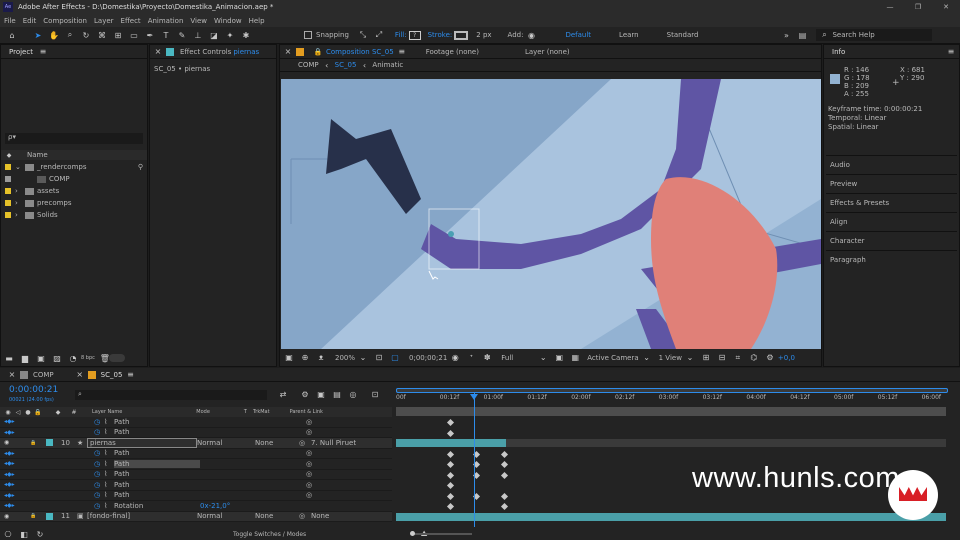  What do you see at coordinates (102, 35) in the screenshot?
I see `camera-tool-icon: ⌘` at bounding box center [102, 35].